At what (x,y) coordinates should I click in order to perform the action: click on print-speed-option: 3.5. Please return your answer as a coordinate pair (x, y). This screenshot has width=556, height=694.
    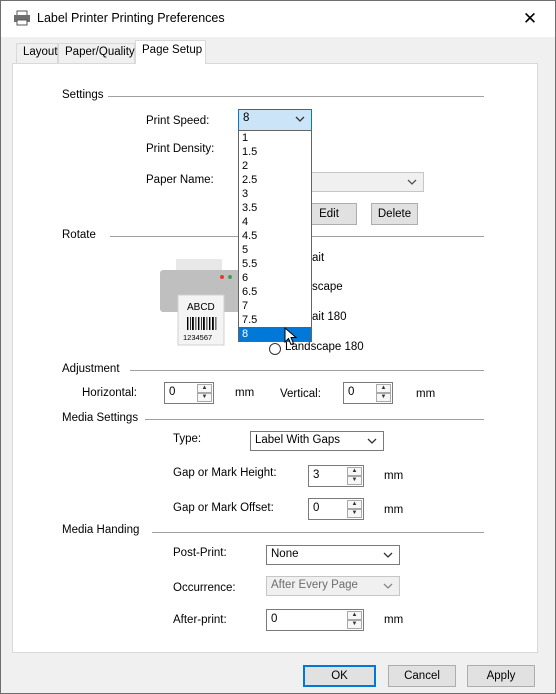
    Looking at the image, I should click on (275, 208).